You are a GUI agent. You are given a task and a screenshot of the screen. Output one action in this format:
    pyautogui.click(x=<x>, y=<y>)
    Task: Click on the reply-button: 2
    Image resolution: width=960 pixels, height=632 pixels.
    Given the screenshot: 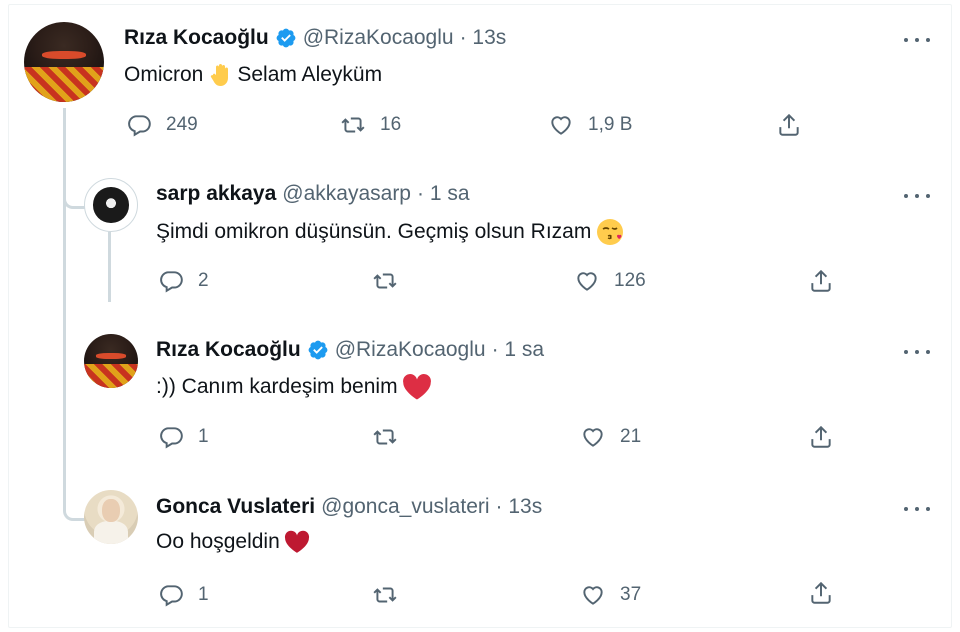 What is the action you would take?
    pyautogui.click(x=183, y=281)
    